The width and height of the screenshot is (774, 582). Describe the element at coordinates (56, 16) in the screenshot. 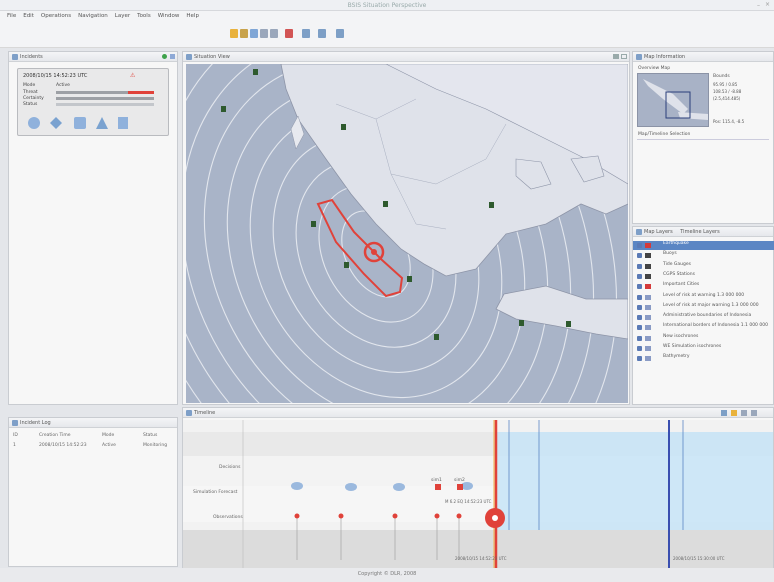

I see `menu-item-operations: Operations` at that location.